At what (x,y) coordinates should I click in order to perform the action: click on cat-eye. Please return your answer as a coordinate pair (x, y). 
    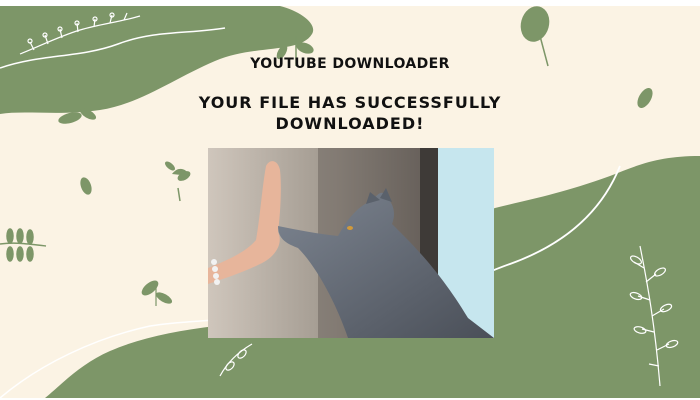
    Looking at the image, I should click on (350, 228).